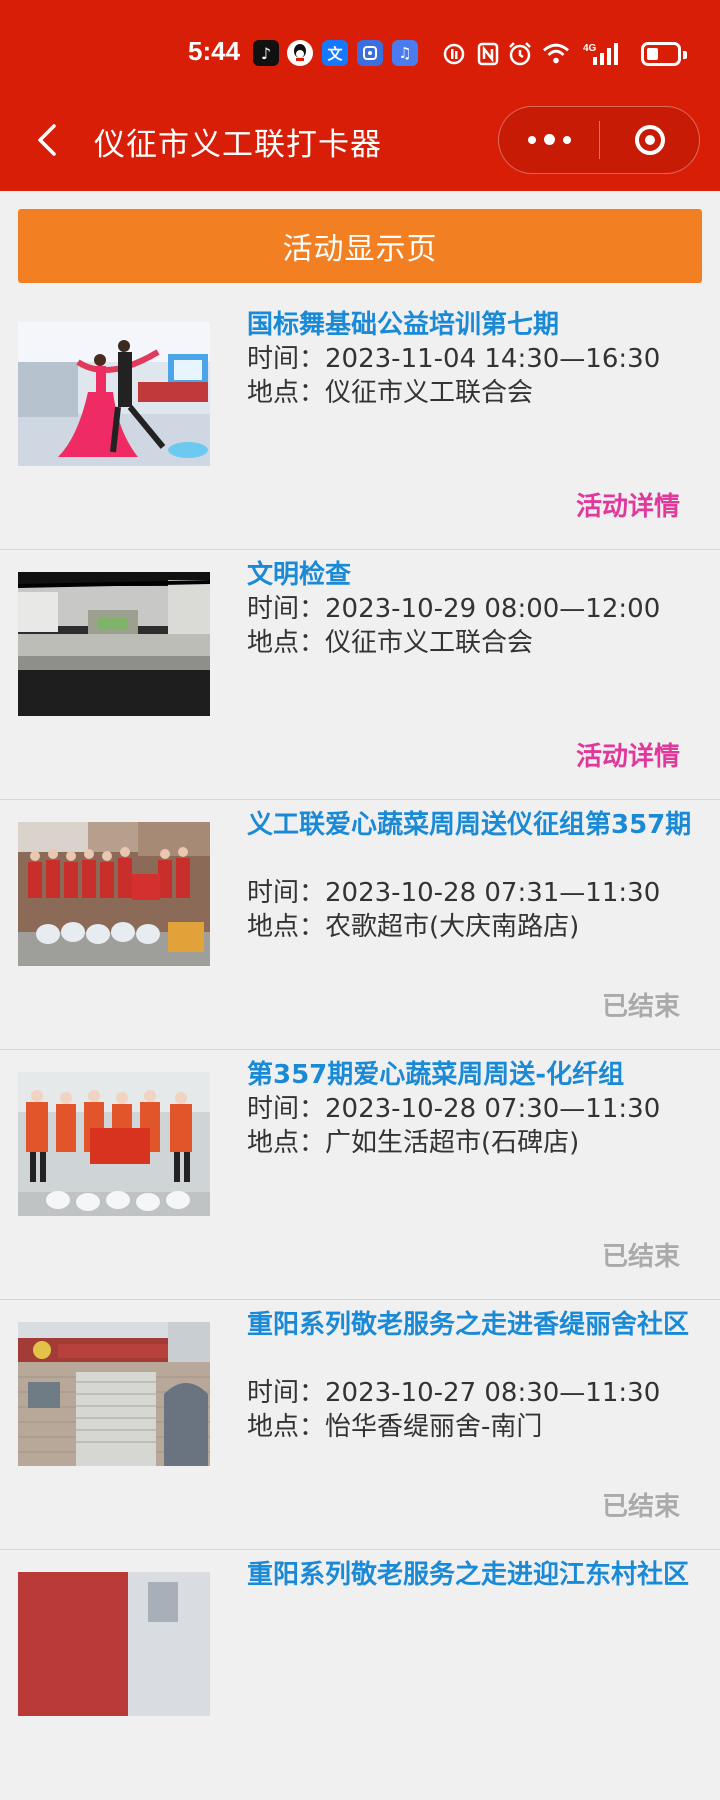 This screenshot has height=1800, width=720. I want to click on activity-title: 国标舞基础公益培训第七期, so click(477, 325).